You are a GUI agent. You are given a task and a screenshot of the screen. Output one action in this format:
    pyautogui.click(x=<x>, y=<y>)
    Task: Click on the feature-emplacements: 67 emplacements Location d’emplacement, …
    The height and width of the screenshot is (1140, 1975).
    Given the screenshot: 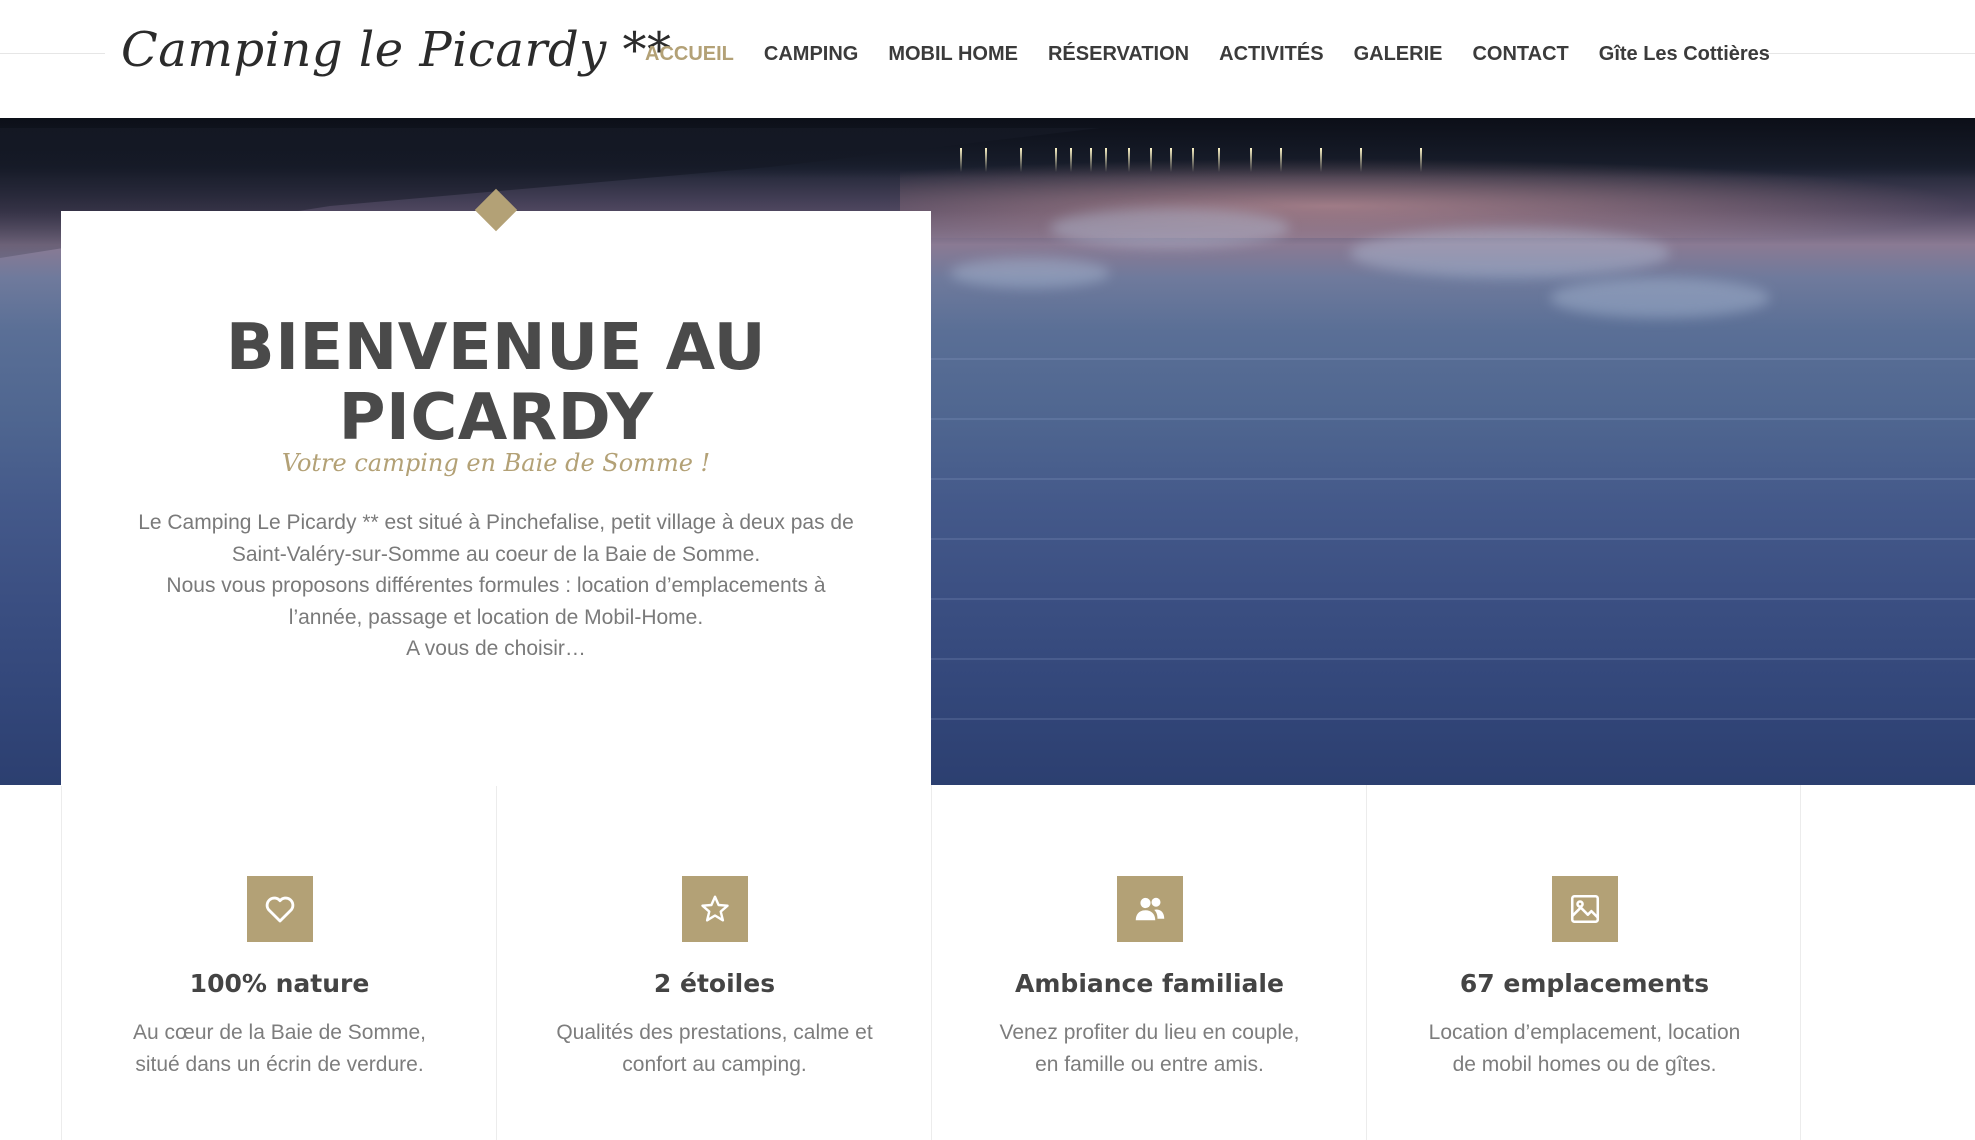 What is the action you would take?
    pyautogui.click(x=1583, y=962)
    